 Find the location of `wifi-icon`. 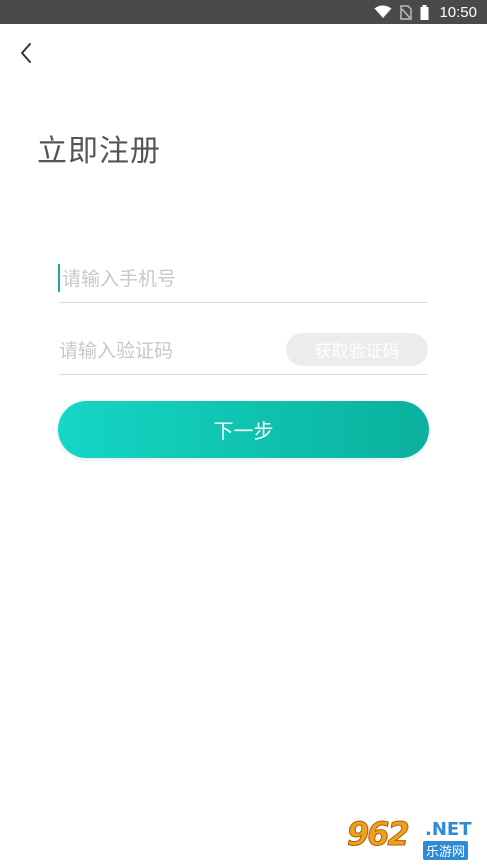

wifi-icon is located at coordinates (383, 12).